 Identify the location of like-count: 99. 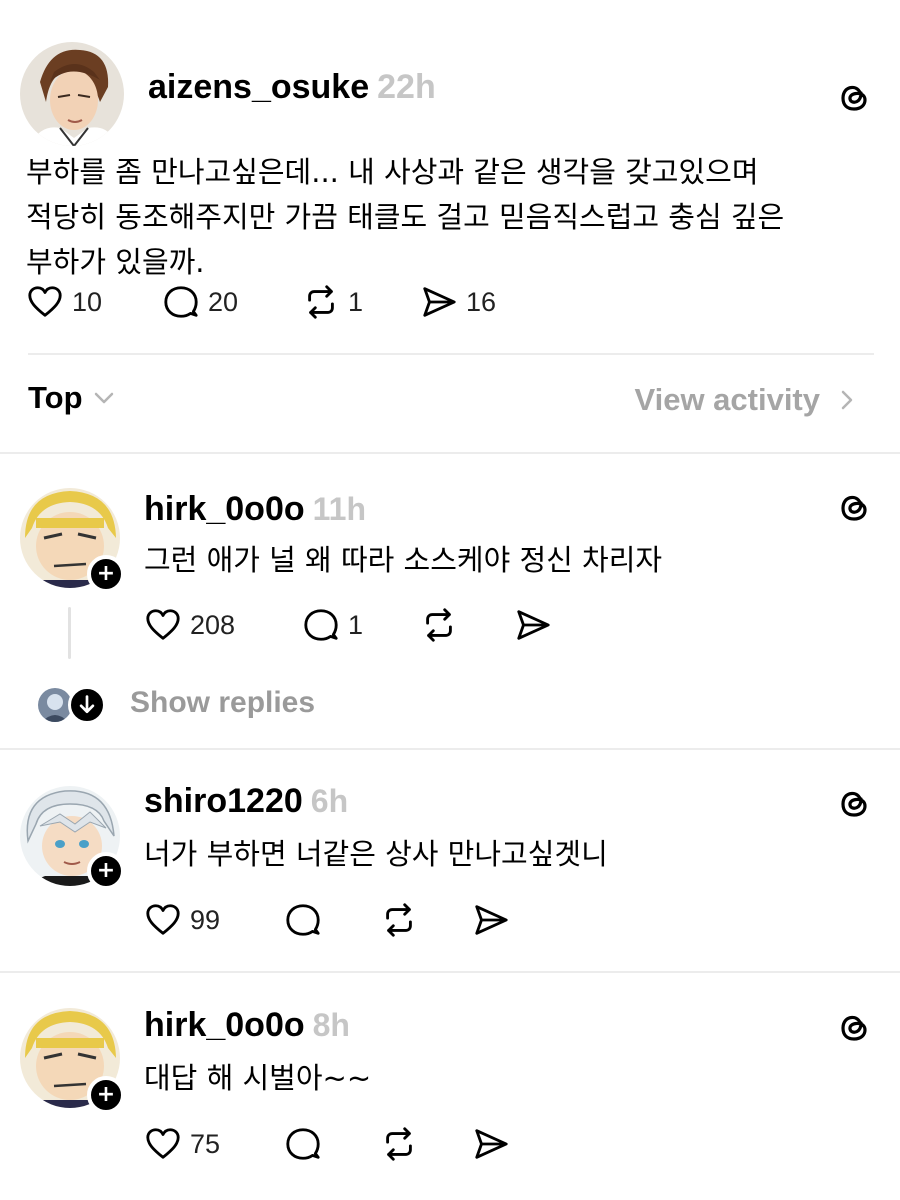
(205, 919).